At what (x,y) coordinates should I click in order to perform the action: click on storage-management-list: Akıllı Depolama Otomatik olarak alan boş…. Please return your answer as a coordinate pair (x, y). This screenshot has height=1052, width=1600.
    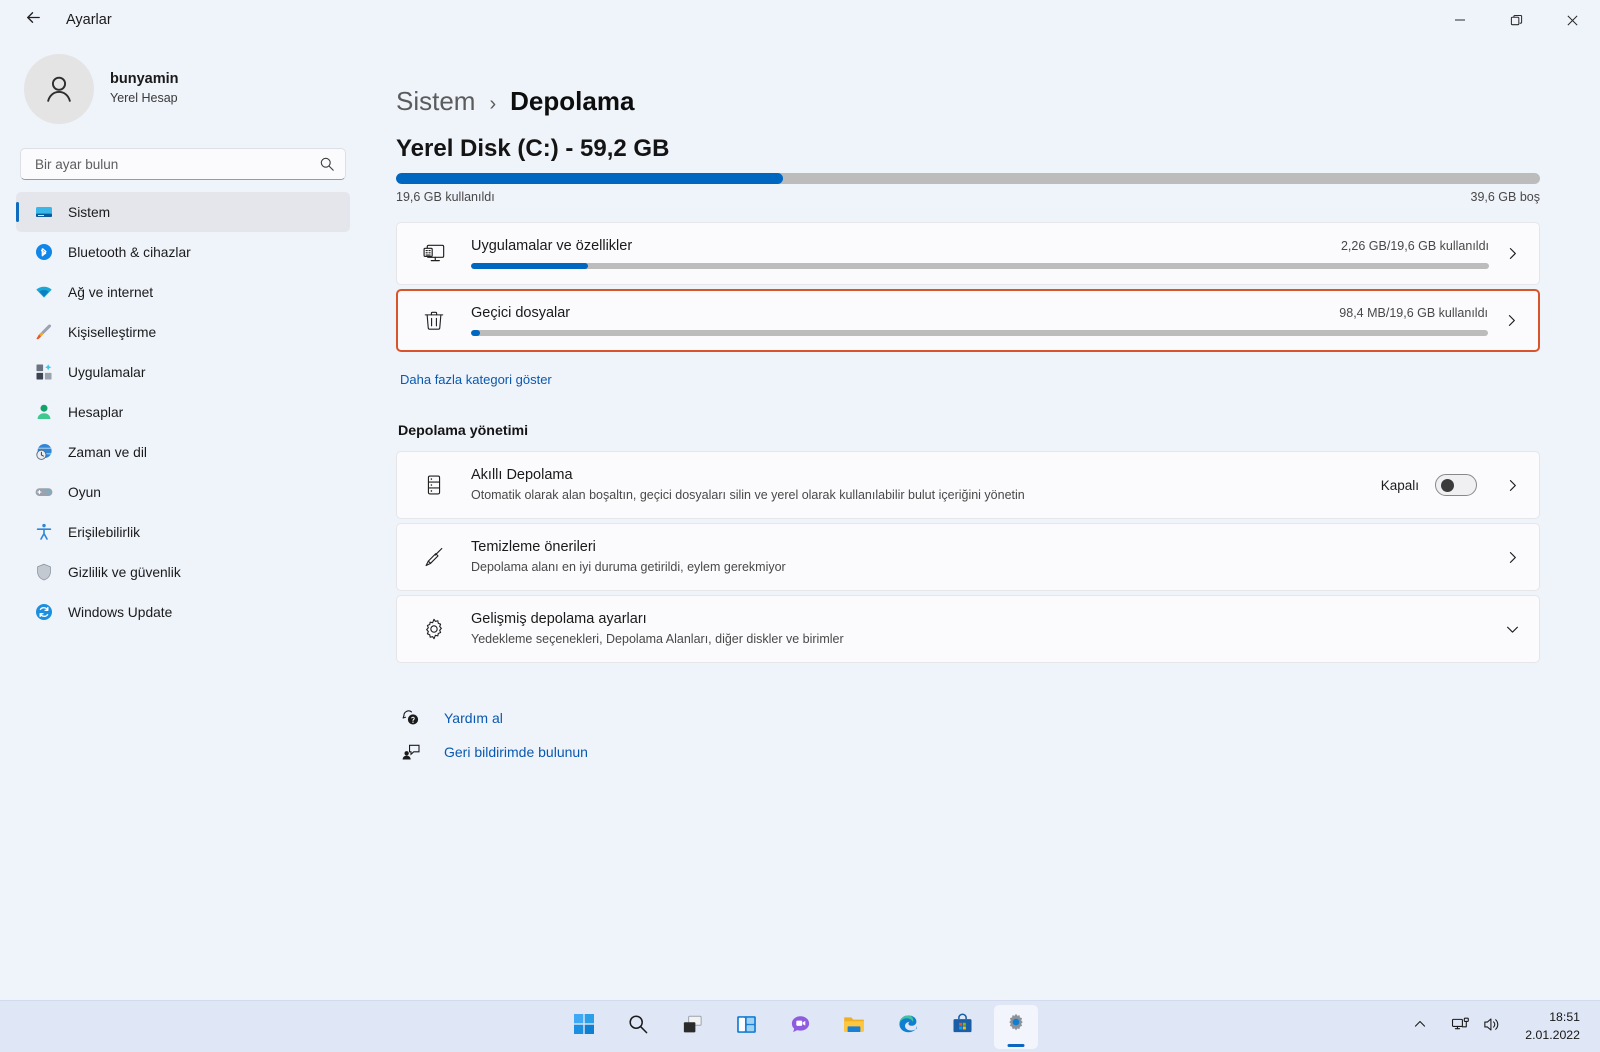
    Looking at the image, I should click on (968, 557).